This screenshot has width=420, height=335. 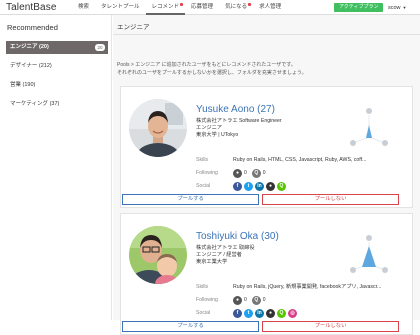 I want to click on nav-interested-label: 気になる, so click(x=236, y=7).